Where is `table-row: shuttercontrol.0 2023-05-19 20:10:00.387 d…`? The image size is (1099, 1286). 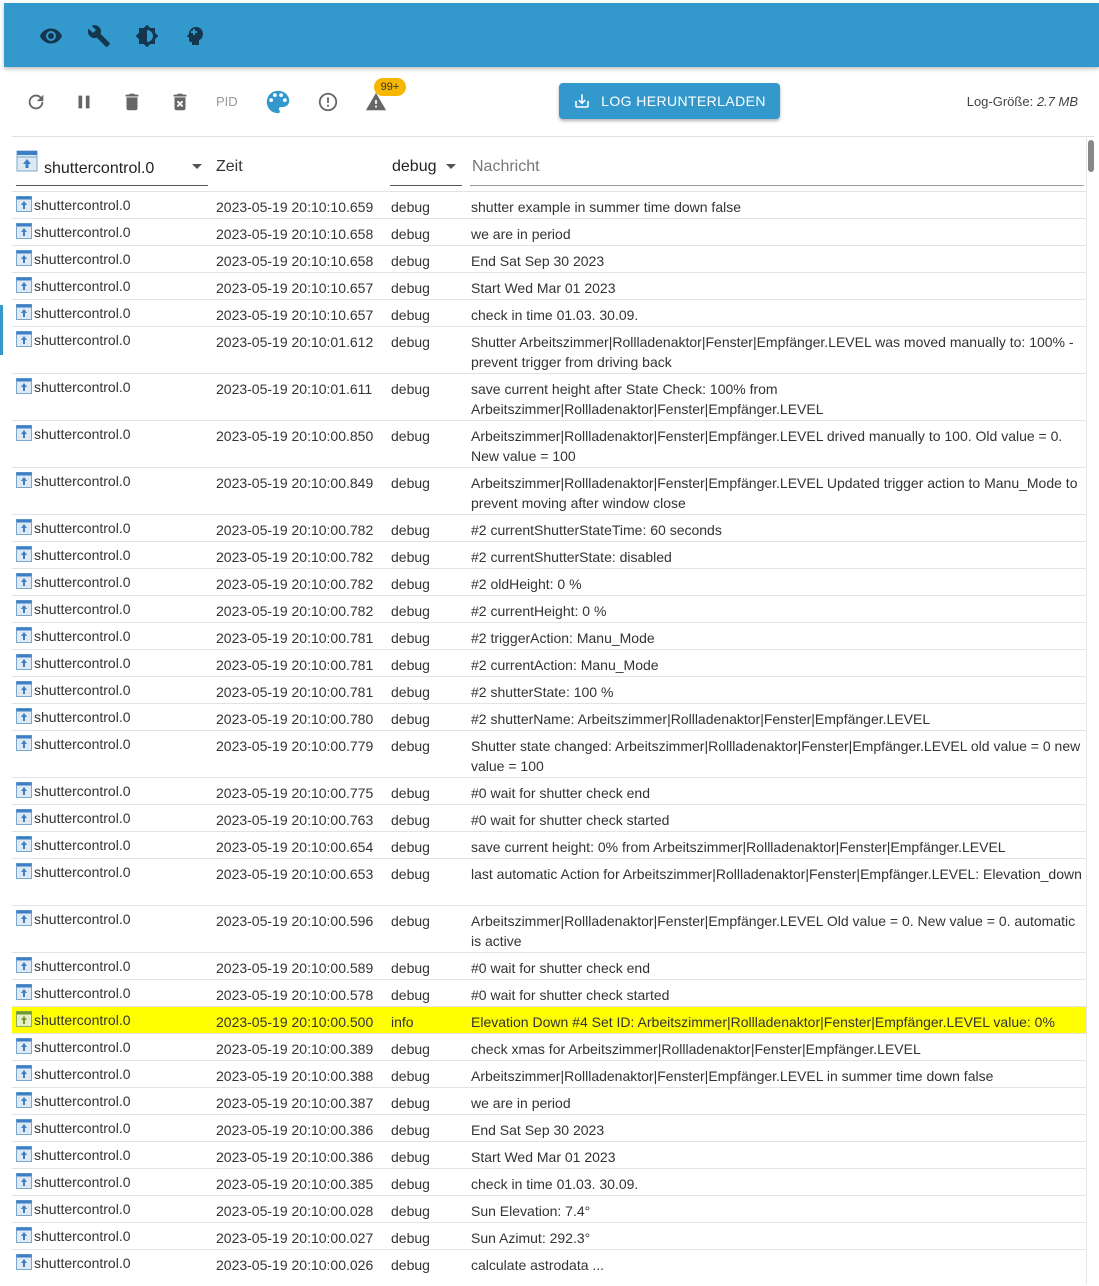
table-row: shuttercontrol.0 2023-05-19 20:10:00.387 d… is located at coordinates (549, 1100).